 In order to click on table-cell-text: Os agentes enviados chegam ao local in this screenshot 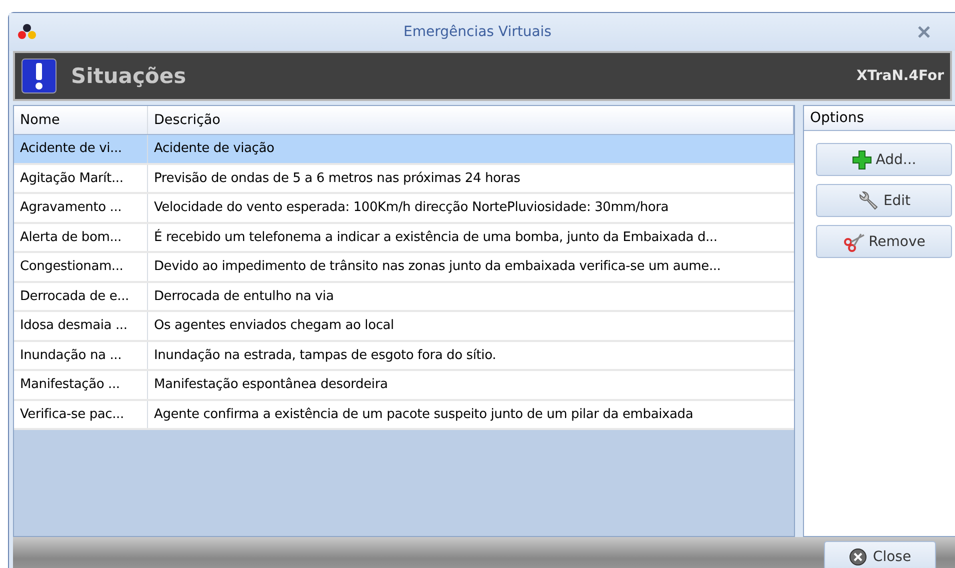, I will do `click(274, 326)`.